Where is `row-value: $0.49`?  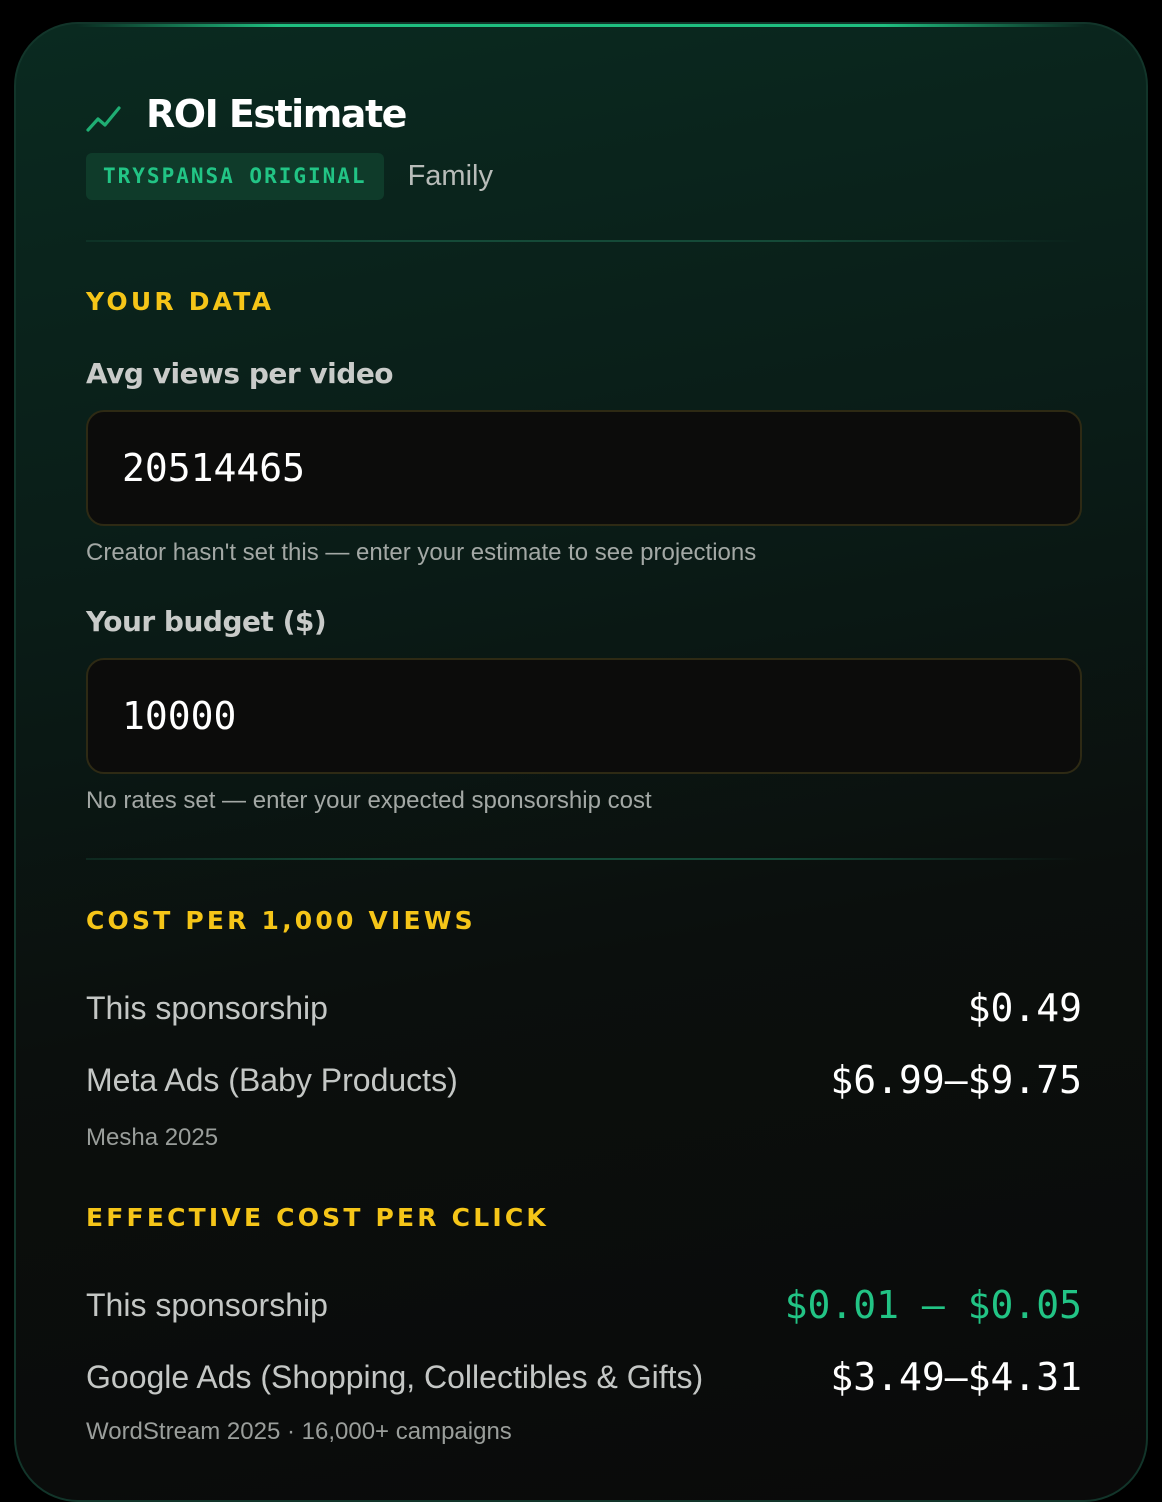 row-value: $0.49 is located at coordinates (1024, 1008).